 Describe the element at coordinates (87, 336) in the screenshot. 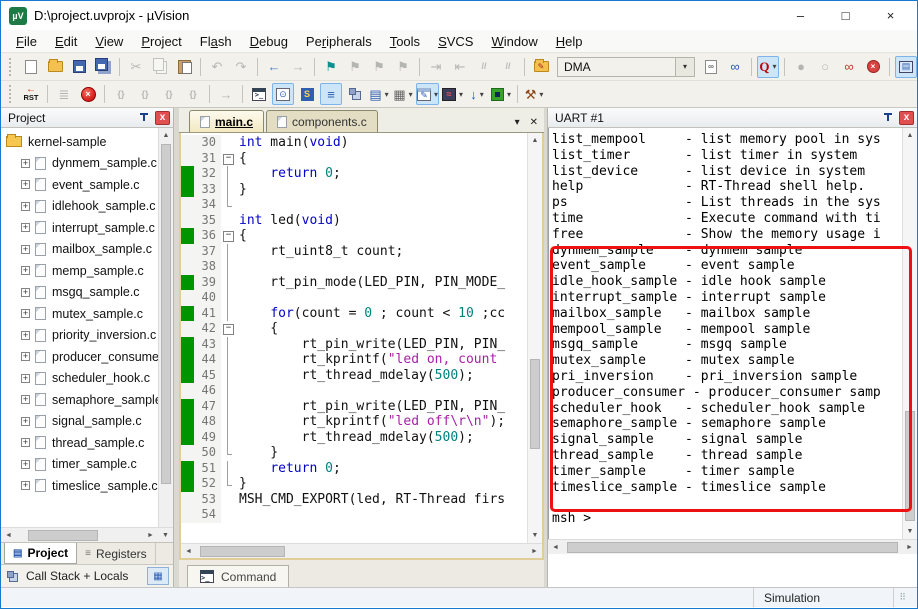

I see `tree-item-priority_inversion-c: + priority_inversion.c` at that location.